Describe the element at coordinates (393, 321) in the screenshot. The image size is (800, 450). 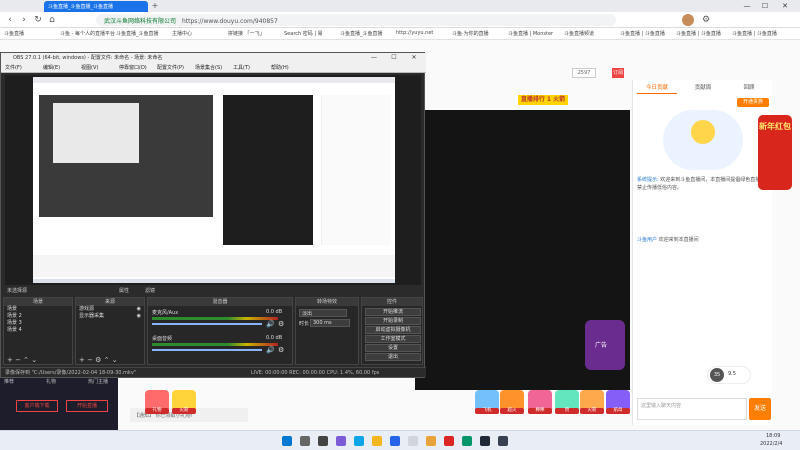
I see `start-record-button: 开始录制` at that location.